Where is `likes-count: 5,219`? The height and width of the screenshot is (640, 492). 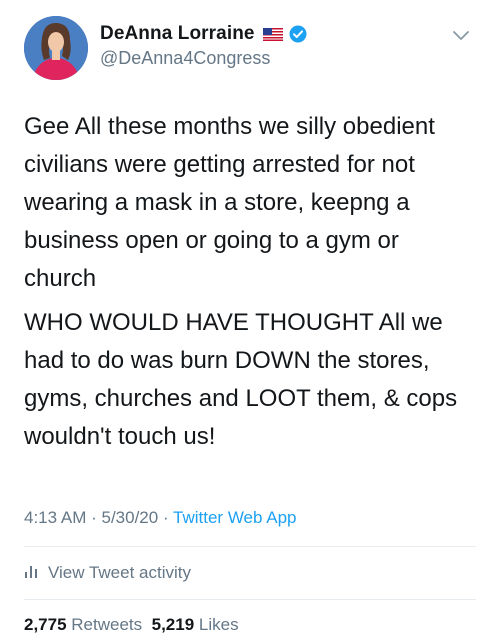 likes-count: 5,219 is located at coordinates (173, 624).